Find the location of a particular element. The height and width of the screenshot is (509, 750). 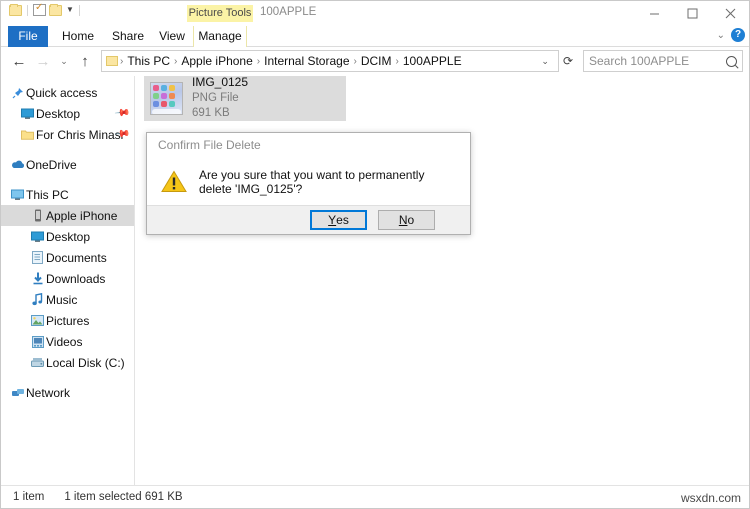

search-placeholder: Search 100APPLE is located at coordinates (639, 61).